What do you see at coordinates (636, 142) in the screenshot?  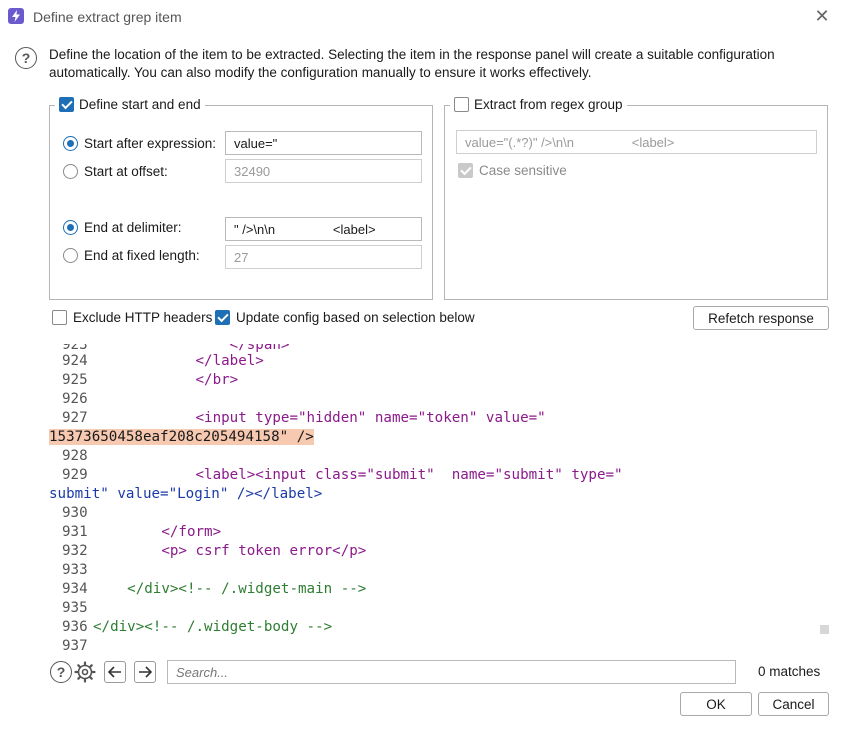 I see `regex-input: value="(.*?)" />\n\n <label>` at bounding box center [636, 142].